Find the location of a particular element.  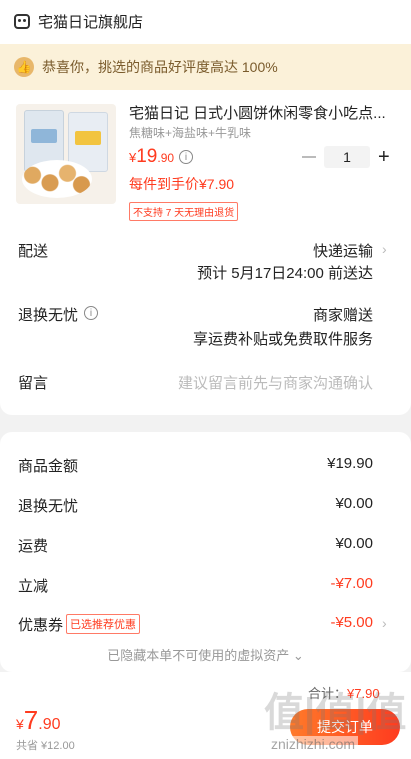

total-value: ¥7.90 is located at coordinates (363, 693).